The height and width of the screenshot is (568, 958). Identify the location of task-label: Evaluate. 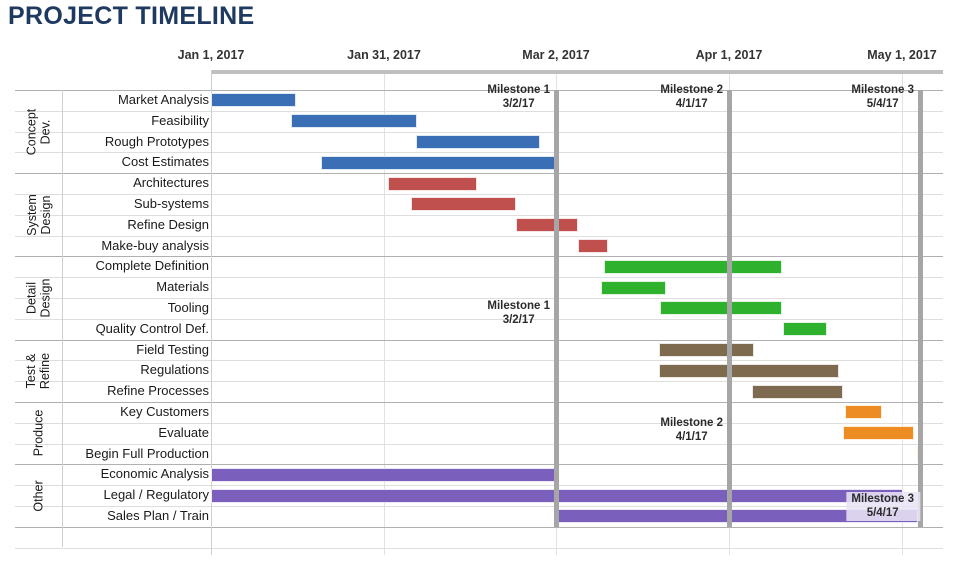
(183, 432).